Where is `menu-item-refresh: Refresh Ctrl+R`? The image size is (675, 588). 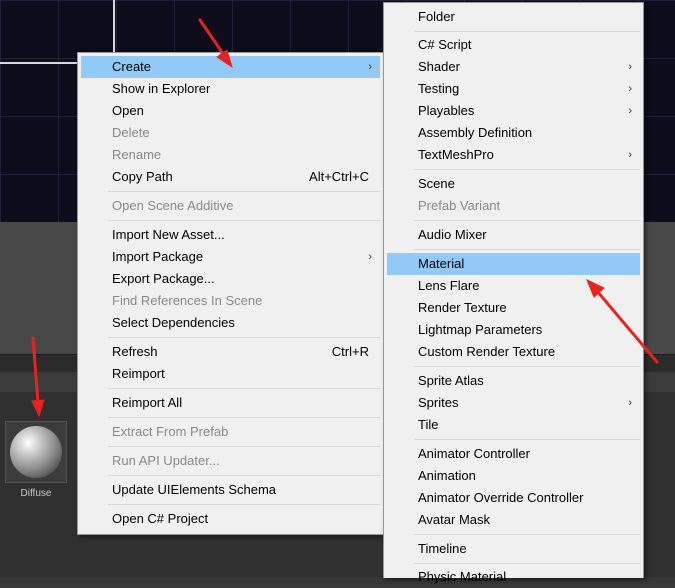
menu-item-refresh: Refresh Ctrl+R is located at coordinates (230, 352).